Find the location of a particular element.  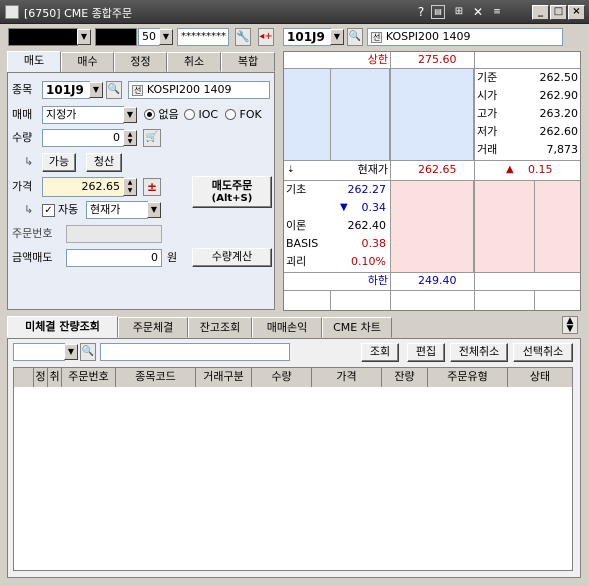

help-icon: ? is located at coordinates (421, 12).